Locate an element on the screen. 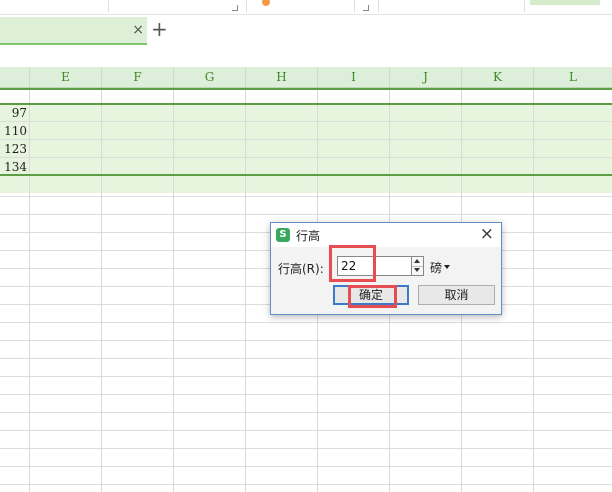  triangle-up-icon is located at coordinates (417, 261).